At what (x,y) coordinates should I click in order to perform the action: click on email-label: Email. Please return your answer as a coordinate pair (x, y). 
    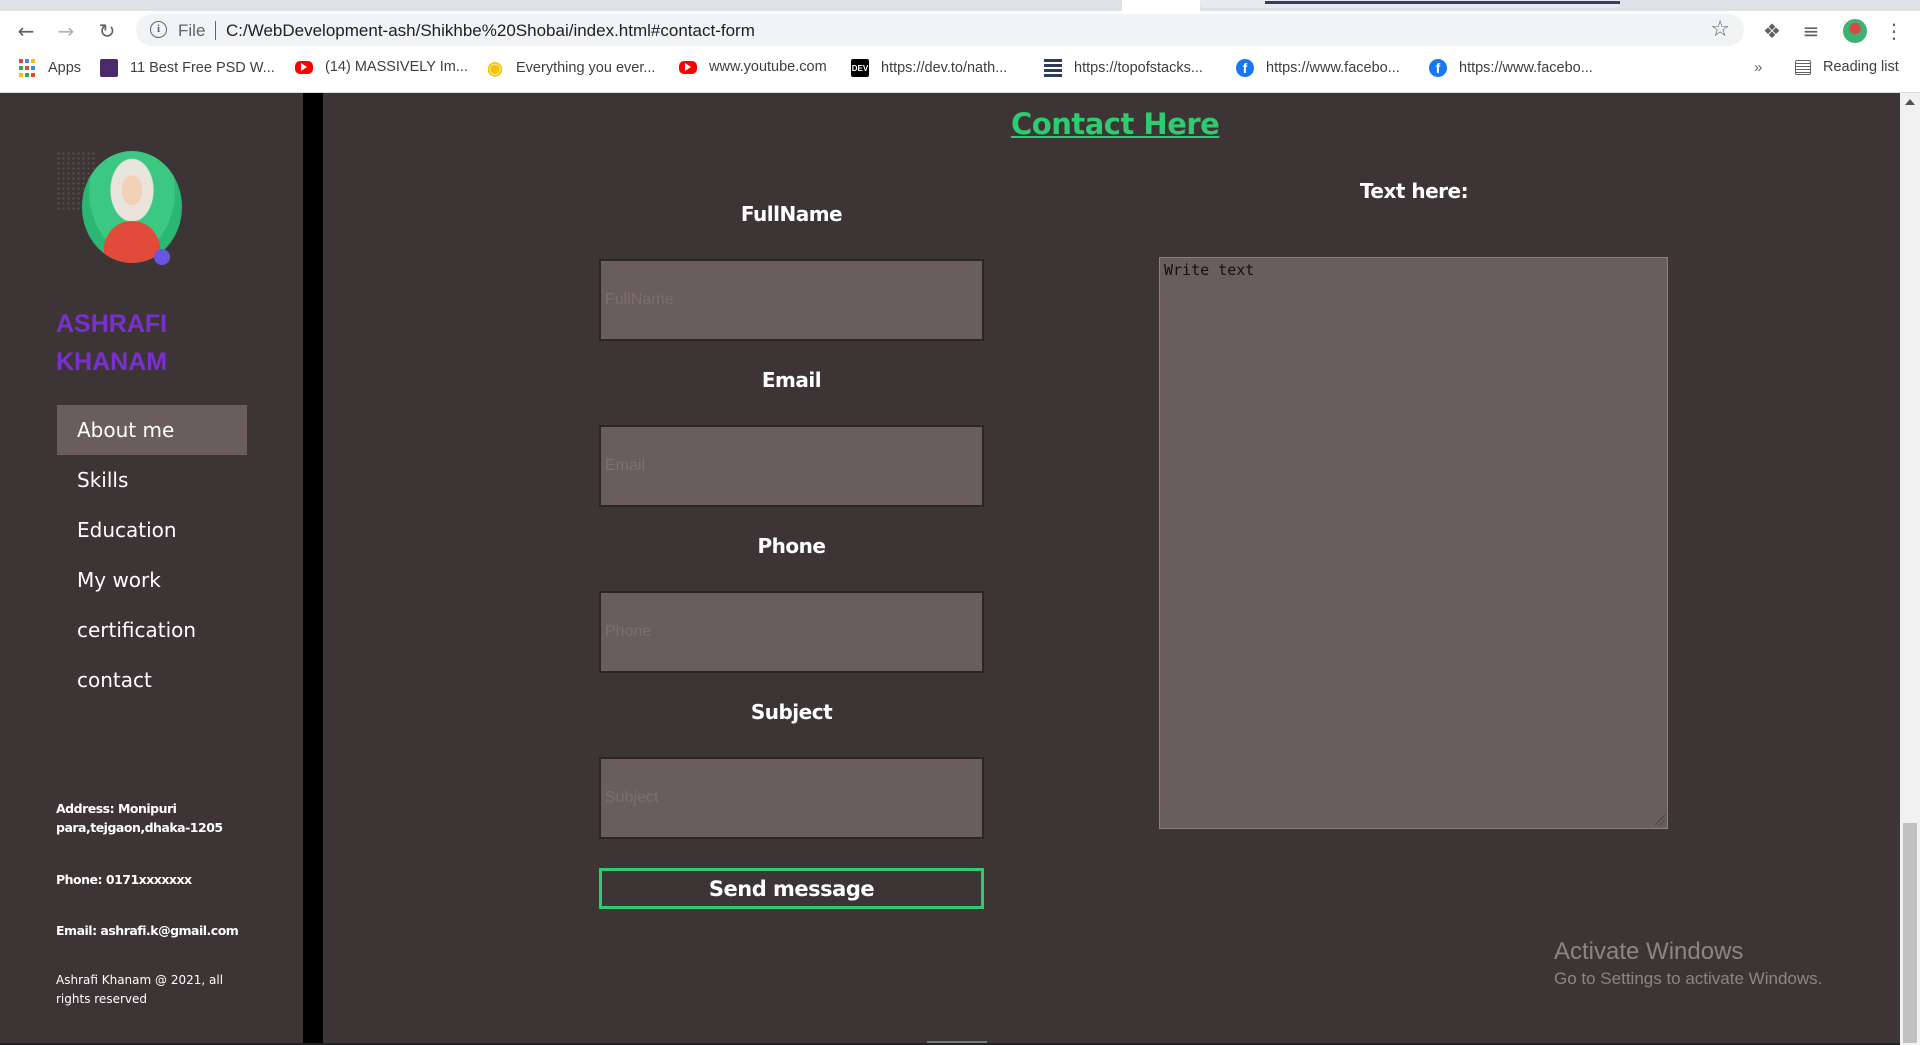
    Looking at the image, I should click on (791, 380).